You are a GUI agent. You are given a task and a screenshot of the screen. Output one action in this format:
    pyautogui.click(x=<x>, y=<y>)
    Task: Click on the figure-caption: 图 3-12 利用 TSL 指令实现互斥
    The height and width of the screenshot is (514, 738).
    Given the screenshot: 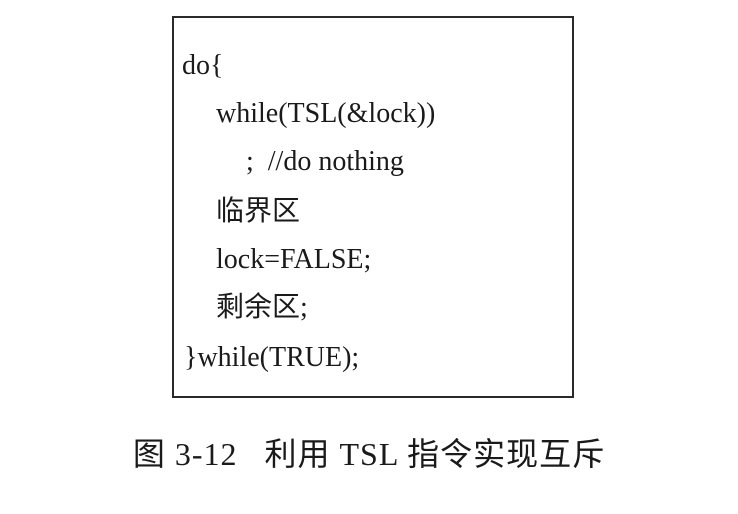 What is the action you would take?
    pyautogui.click(x=369, y=454)
    